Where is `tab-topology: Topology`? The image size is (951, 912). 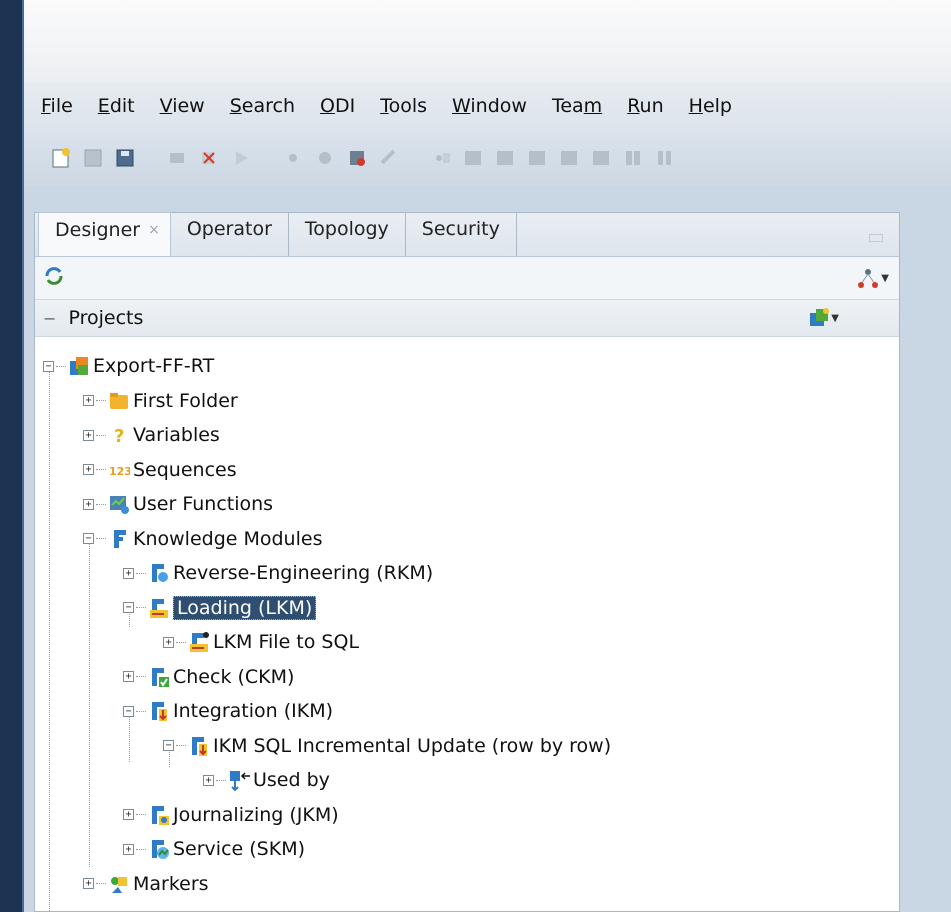
tab-topology: Topology is located at coordinates (347, 234).